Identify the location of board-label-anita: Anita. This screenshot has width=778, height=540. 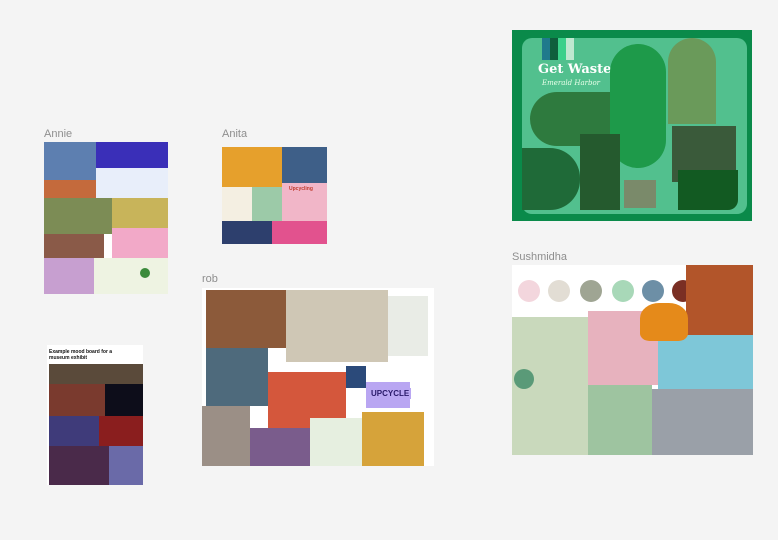
(234, 134).